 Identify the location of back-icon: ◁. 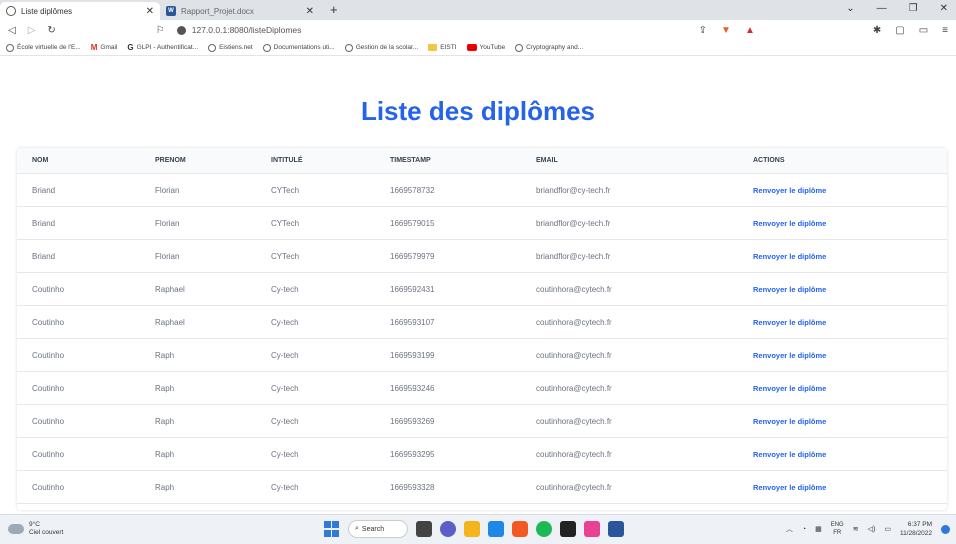
(12, 30).